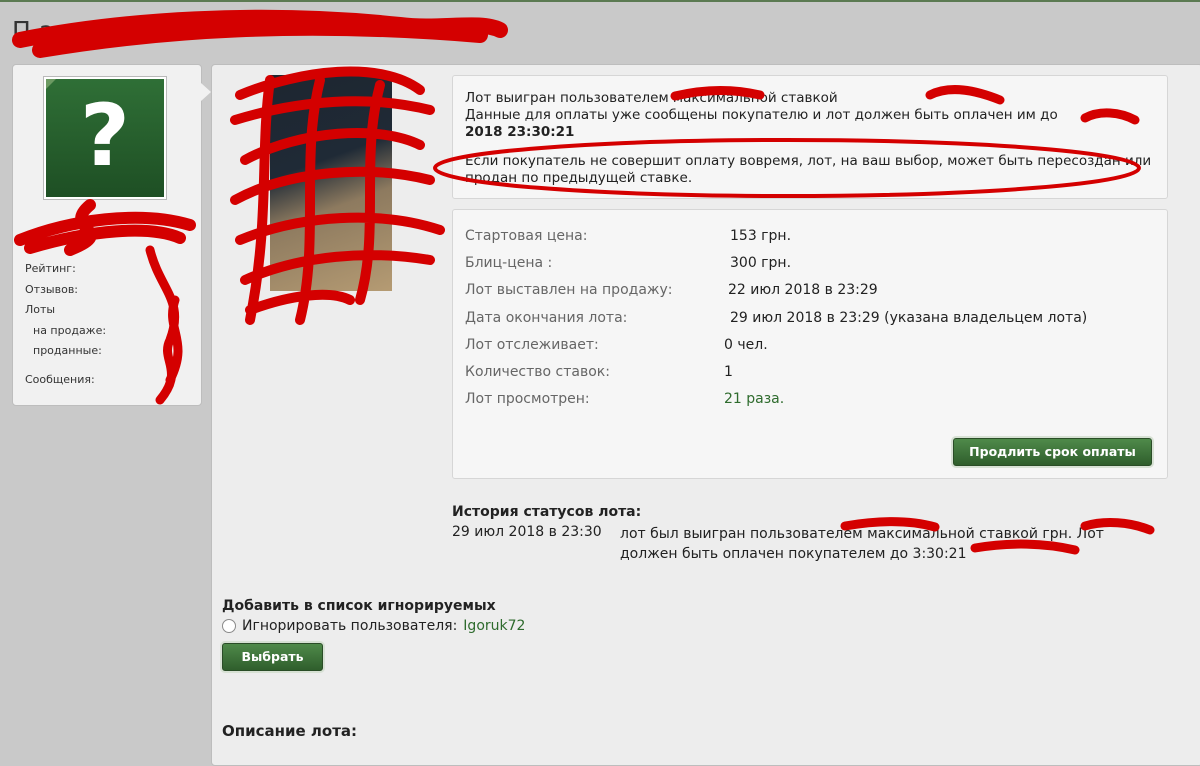 This screenshot has height=766, width=1200. I want to click on choose-button: Выбрать, so click(272, 657).